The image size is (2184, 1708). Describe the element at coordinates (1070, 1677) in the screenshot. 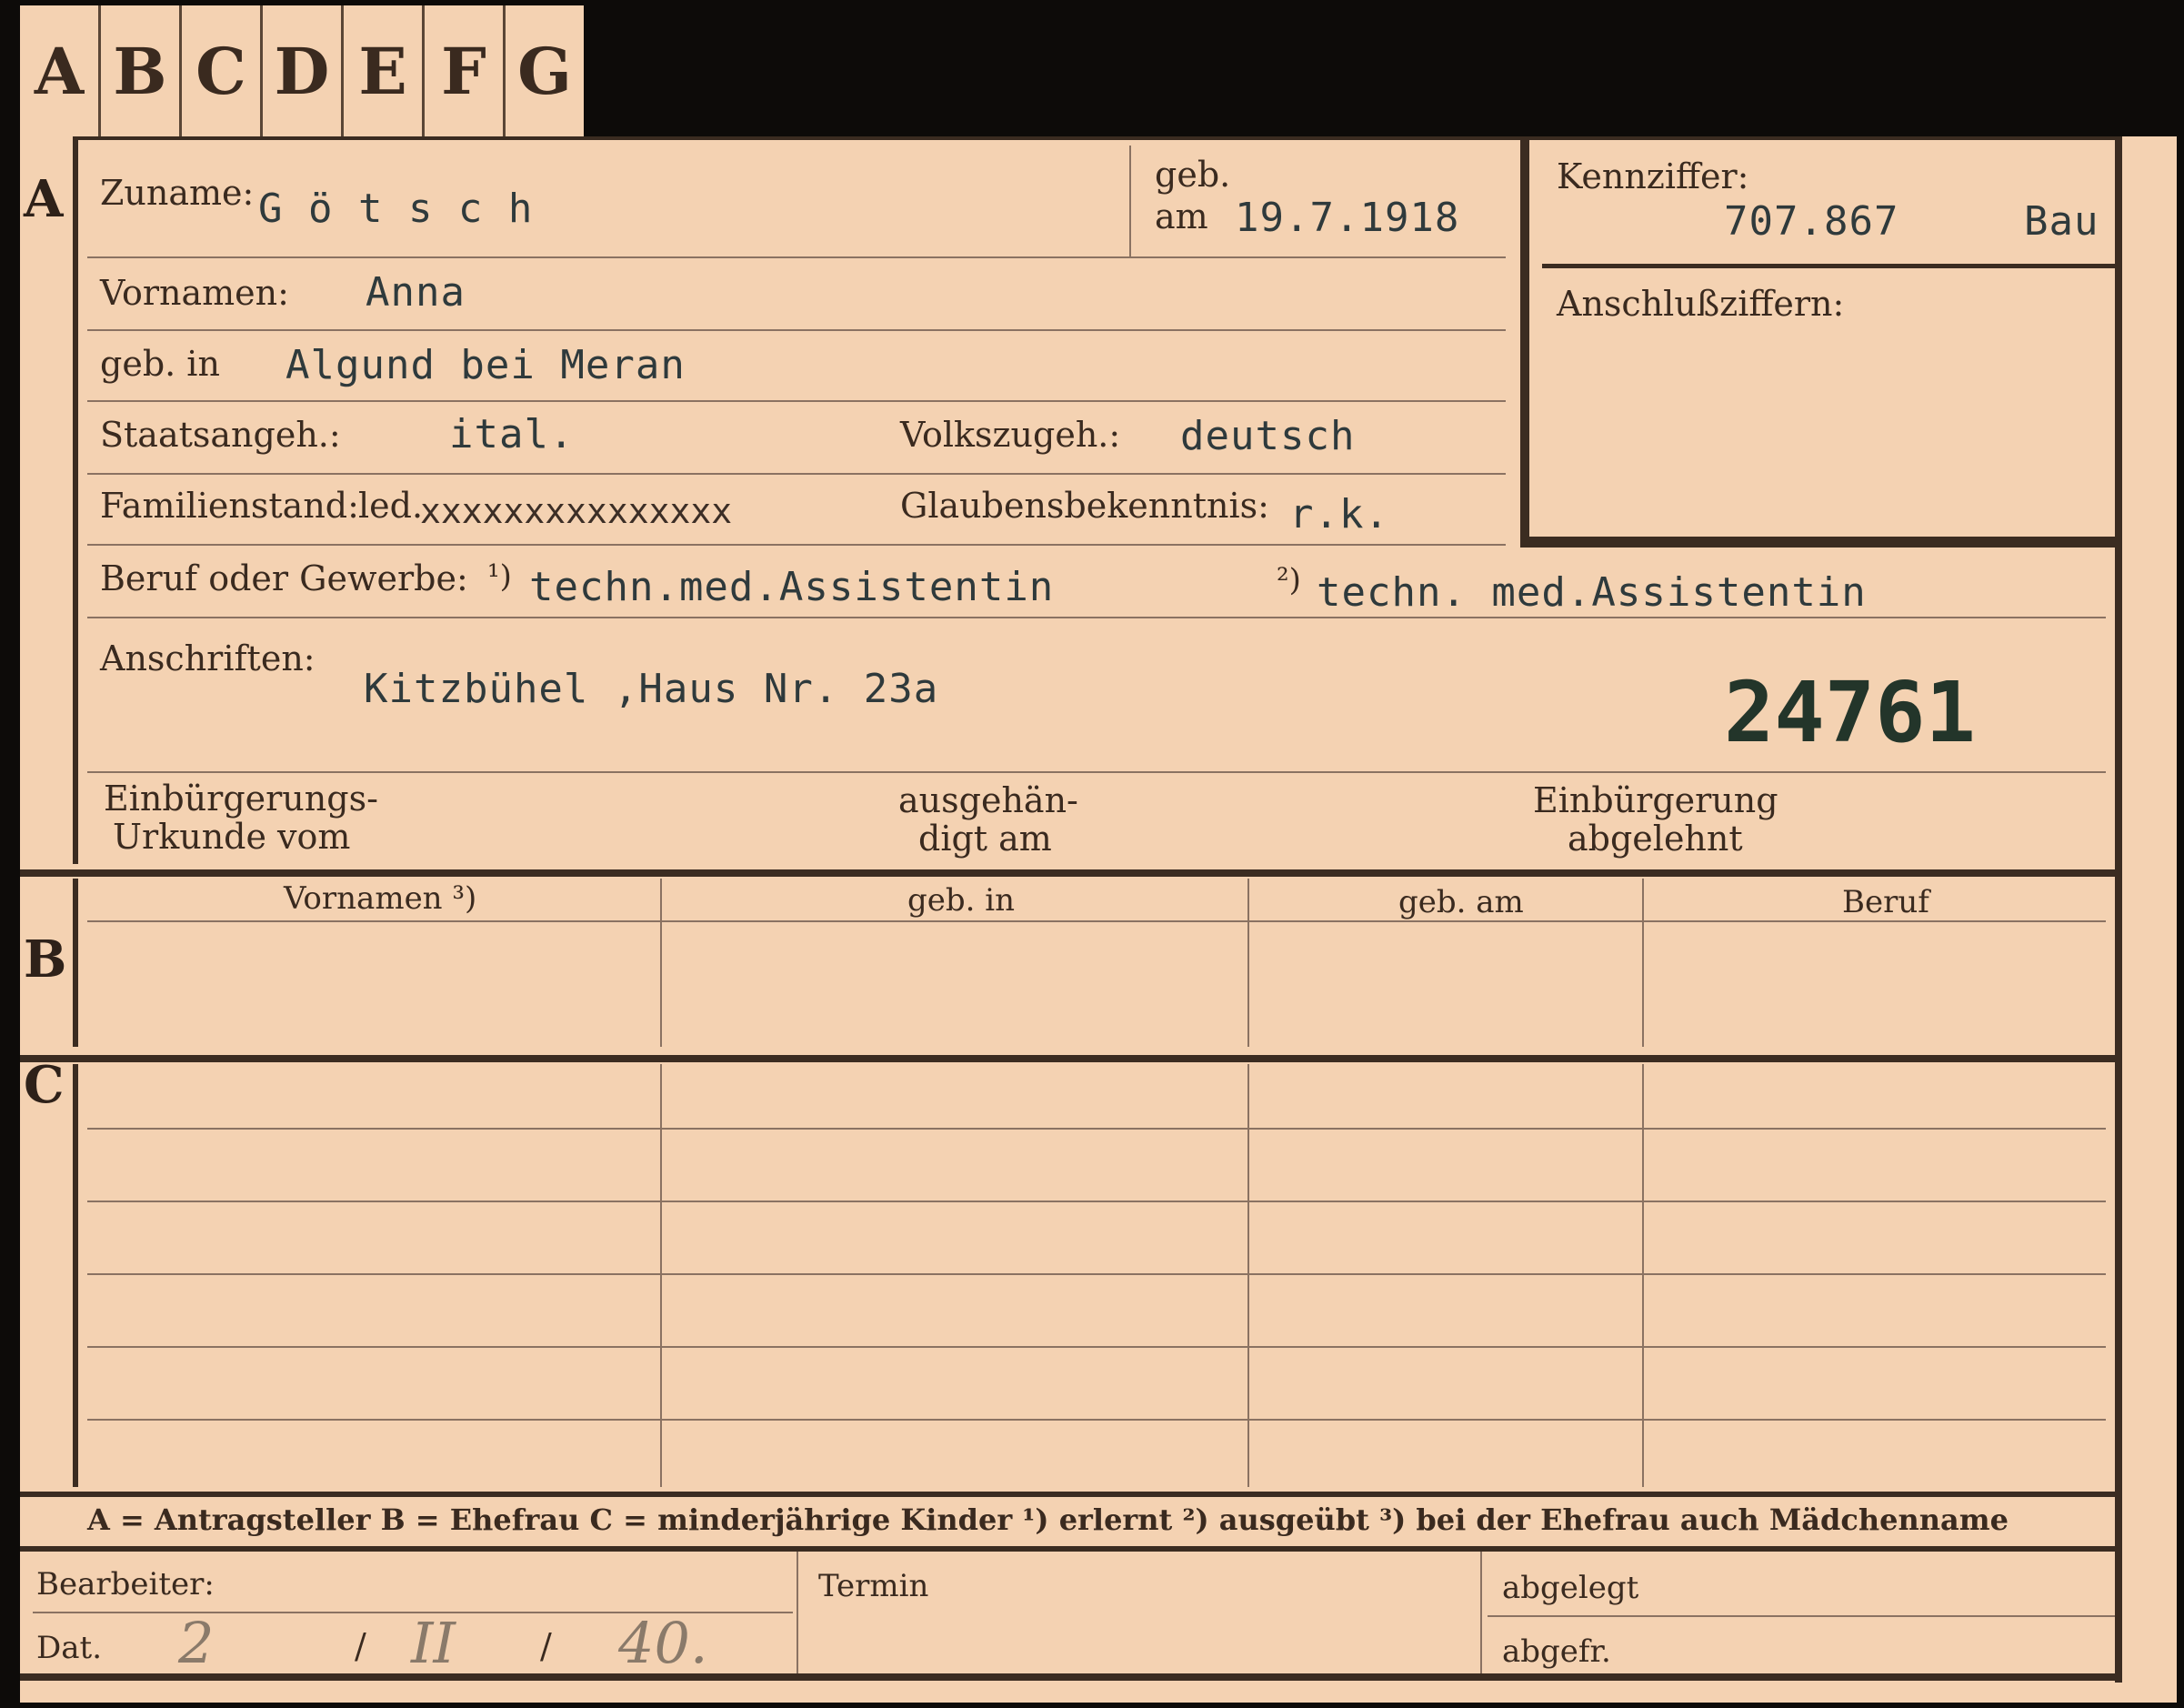

I see `bottom-border` at that location.